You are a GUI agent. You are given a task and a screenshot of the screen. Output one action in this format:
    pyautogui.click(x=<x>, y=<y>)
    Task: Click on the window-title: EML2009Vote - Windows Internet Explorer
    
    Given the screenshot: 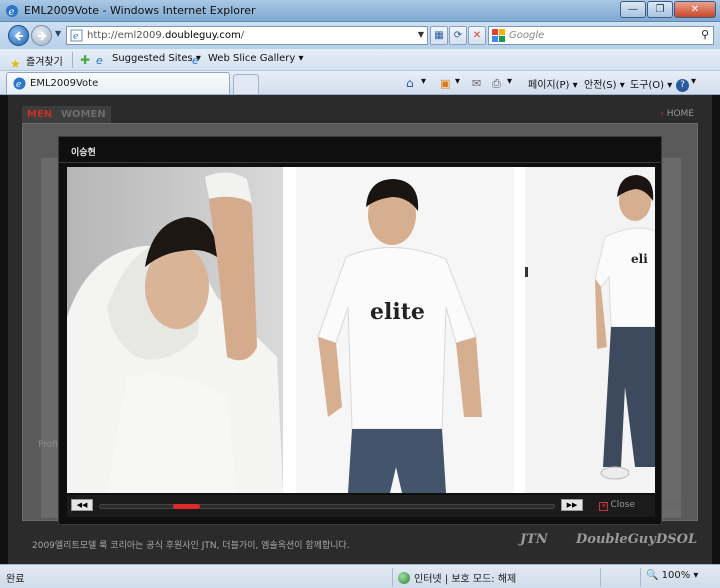 What is the action you would take?
    pyautogui.click(x=140, y=10)
    